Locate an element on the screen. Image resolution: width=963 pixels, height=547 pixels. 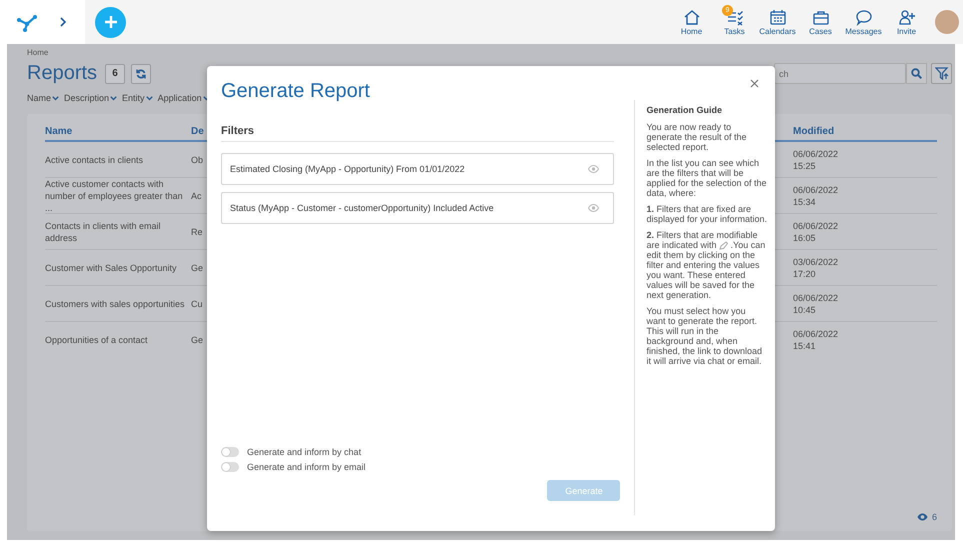
filter-text: Estimated Closing (MyApp - Opportunity) From 01/01/2022 is located at coordinates (347, 169).